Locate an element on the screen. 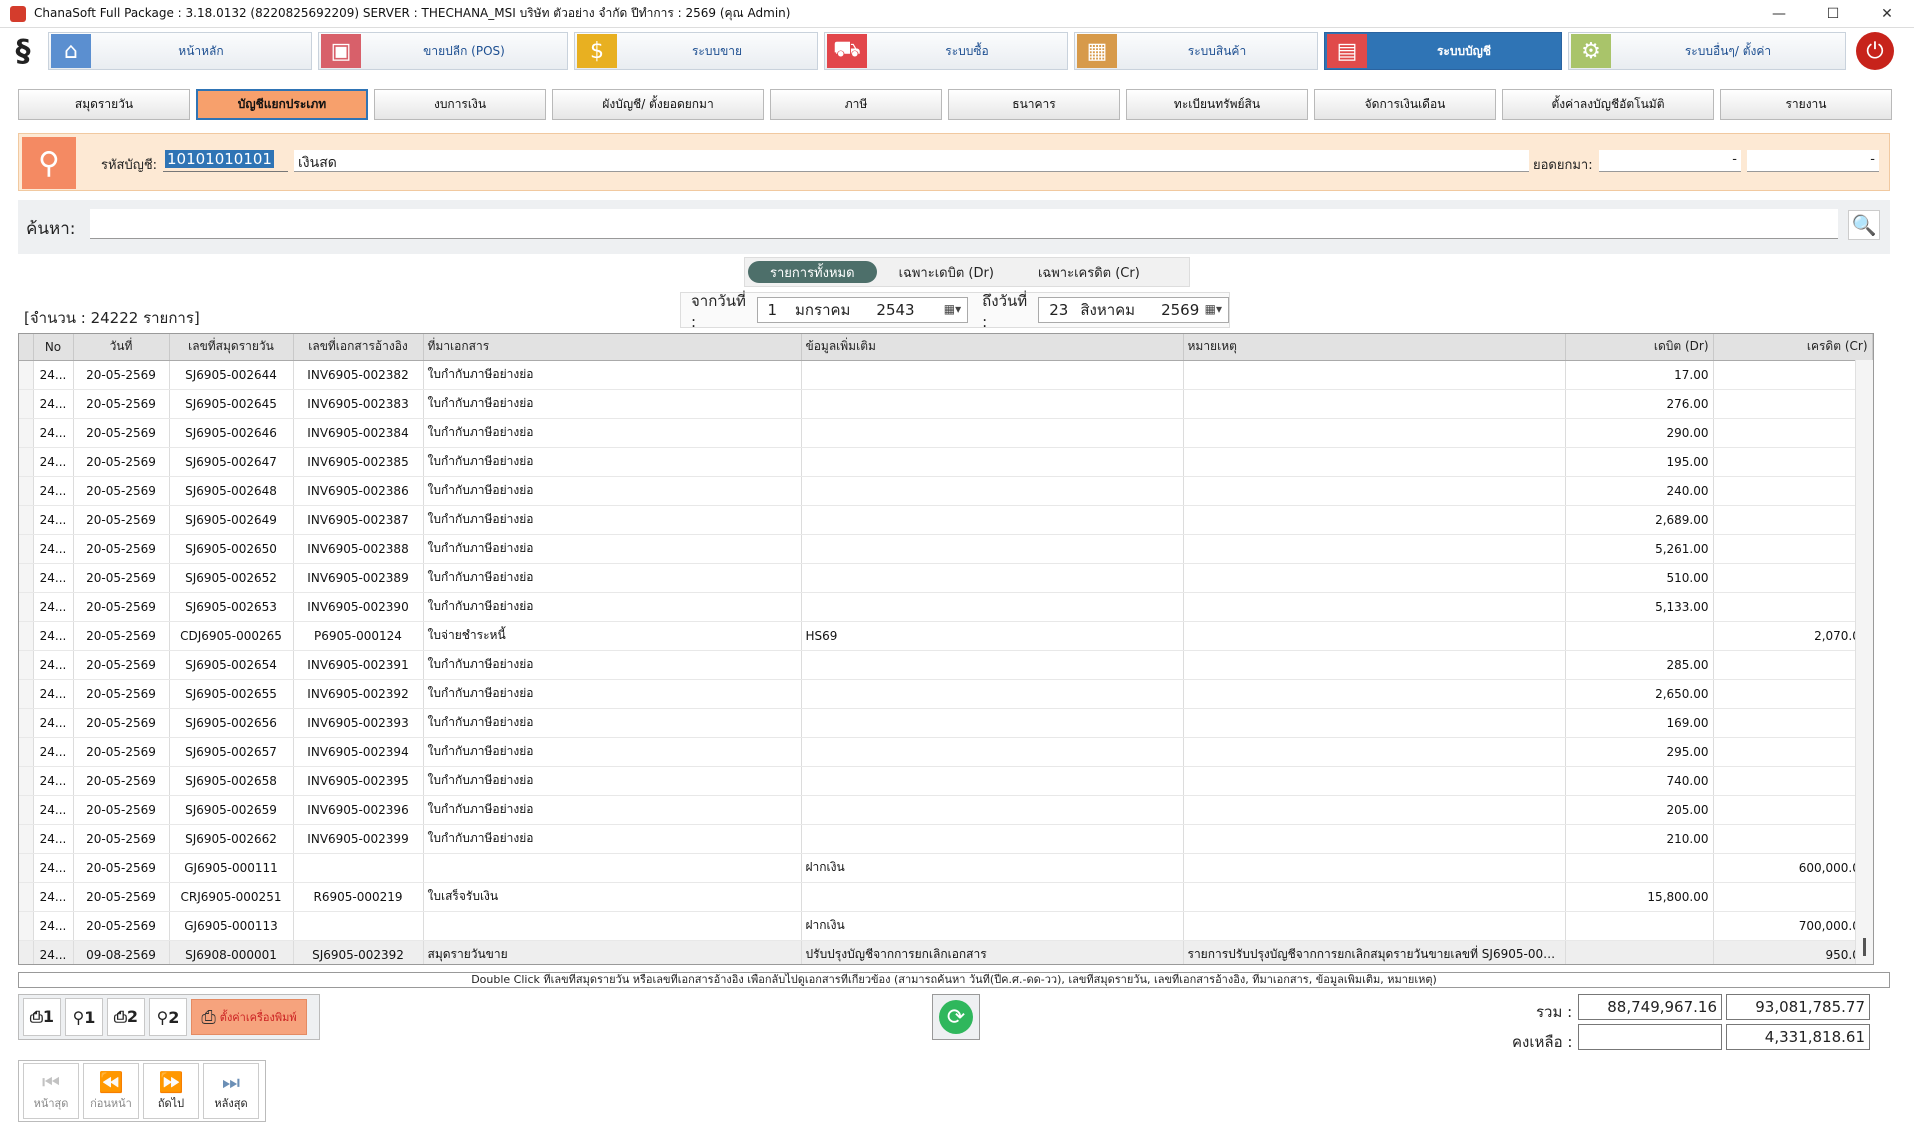  tab-9: รายงาน is located at coordinates (1806, 104).